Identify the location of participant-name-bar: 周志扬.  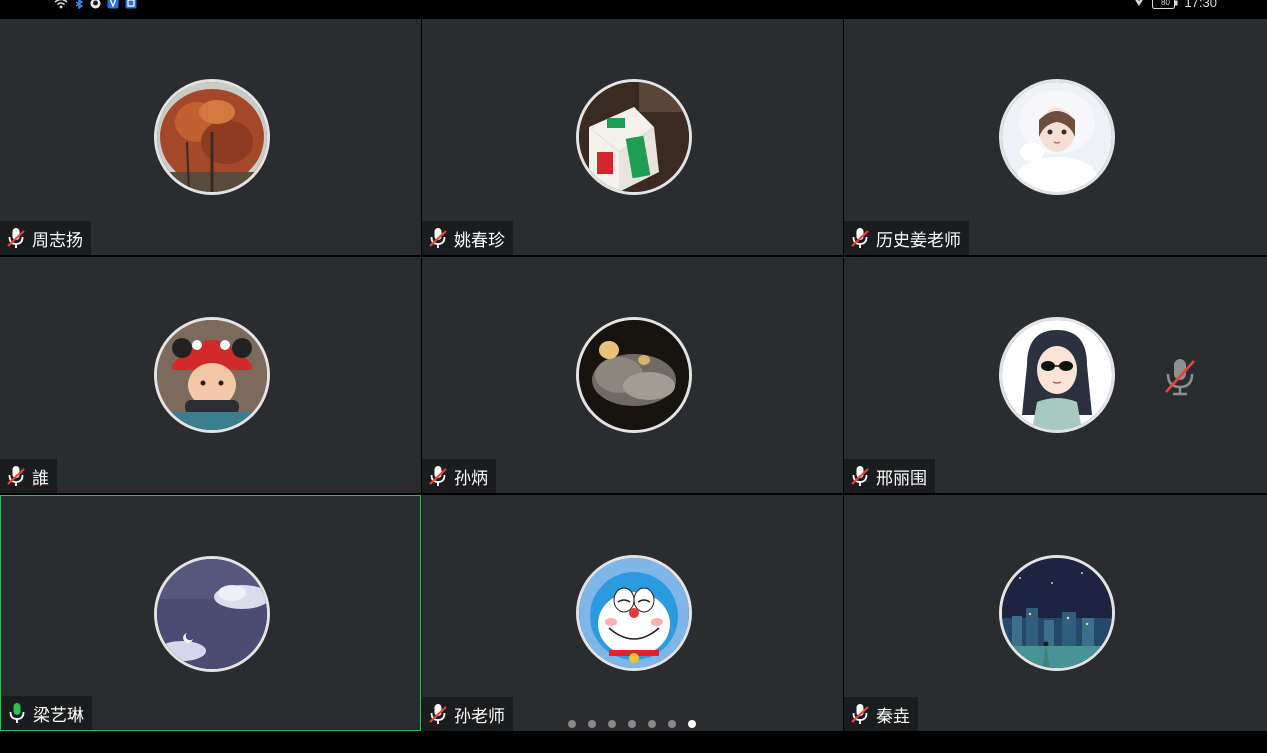
(45, 238).